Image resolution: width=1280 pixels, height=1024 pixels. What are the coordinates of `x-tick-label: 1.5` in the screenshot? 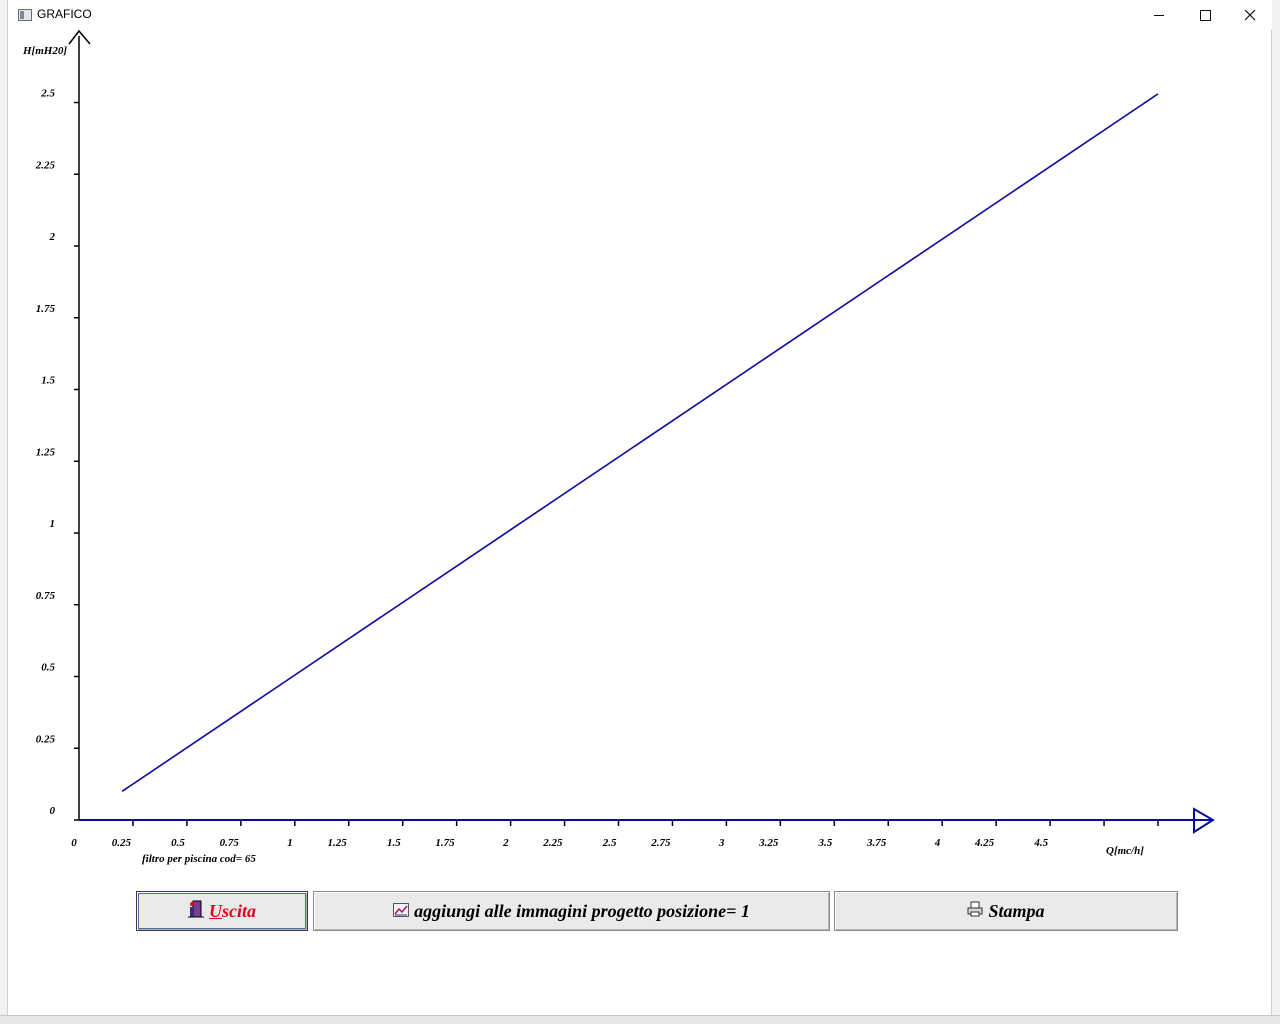 It's located at (394, 843).